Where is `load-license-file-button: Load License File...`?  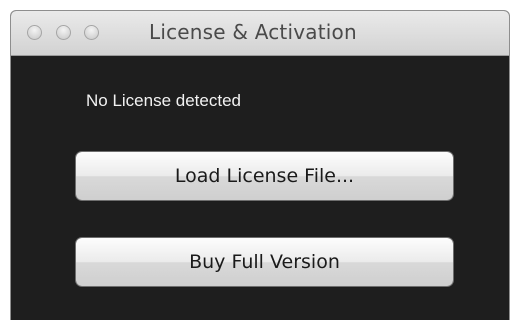
load-license-file-button: Load License File... is located at coordinates (264, 176).